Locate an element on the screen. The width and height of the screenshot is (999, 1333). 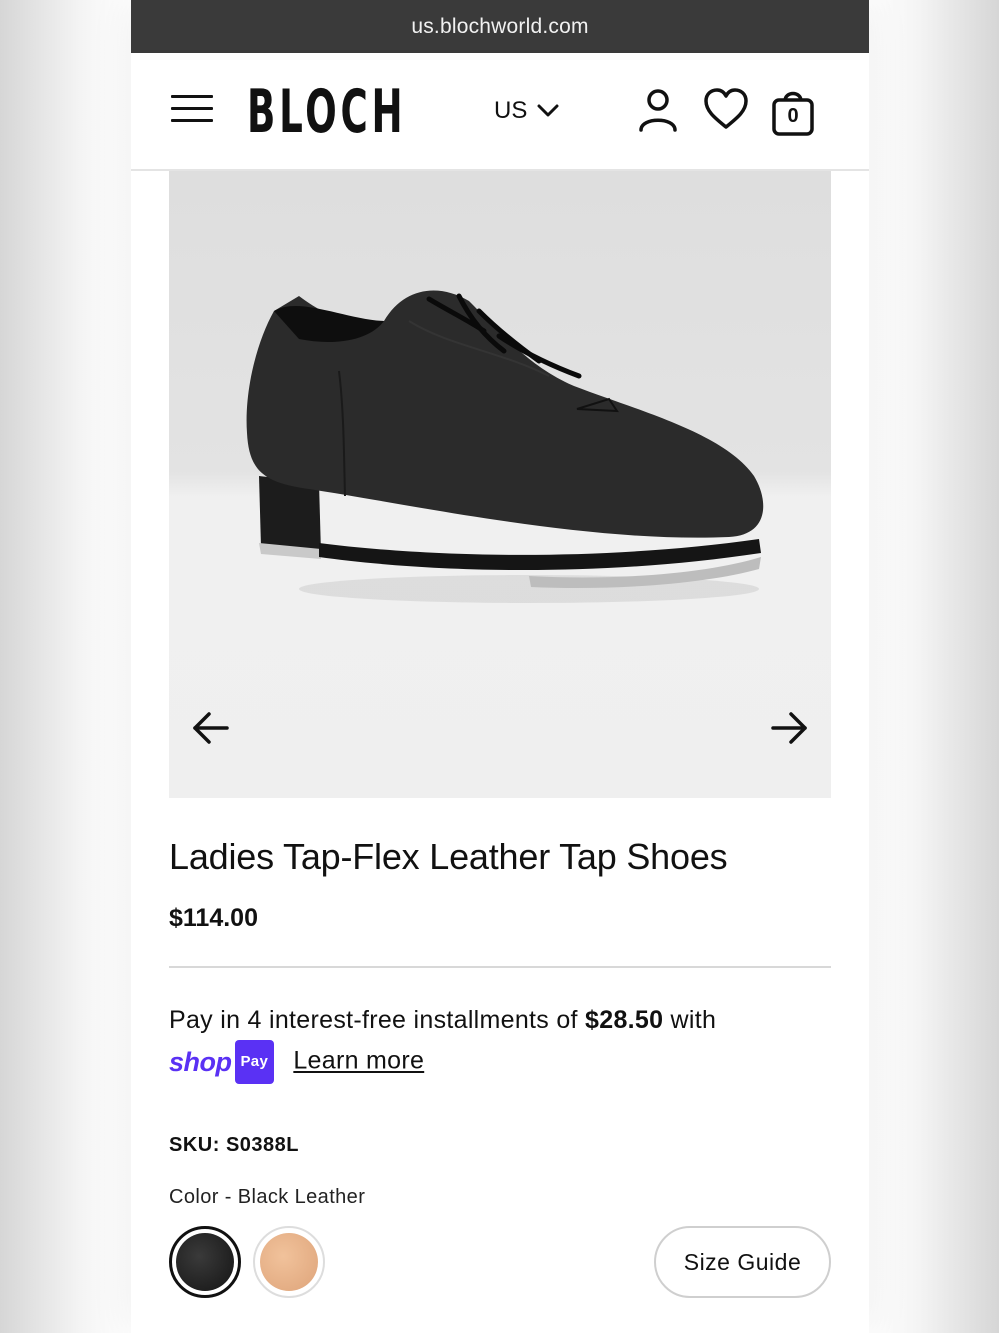
installments-prefix: Pay in 4 interest-free installments of is located at coordinates (377, 1020).